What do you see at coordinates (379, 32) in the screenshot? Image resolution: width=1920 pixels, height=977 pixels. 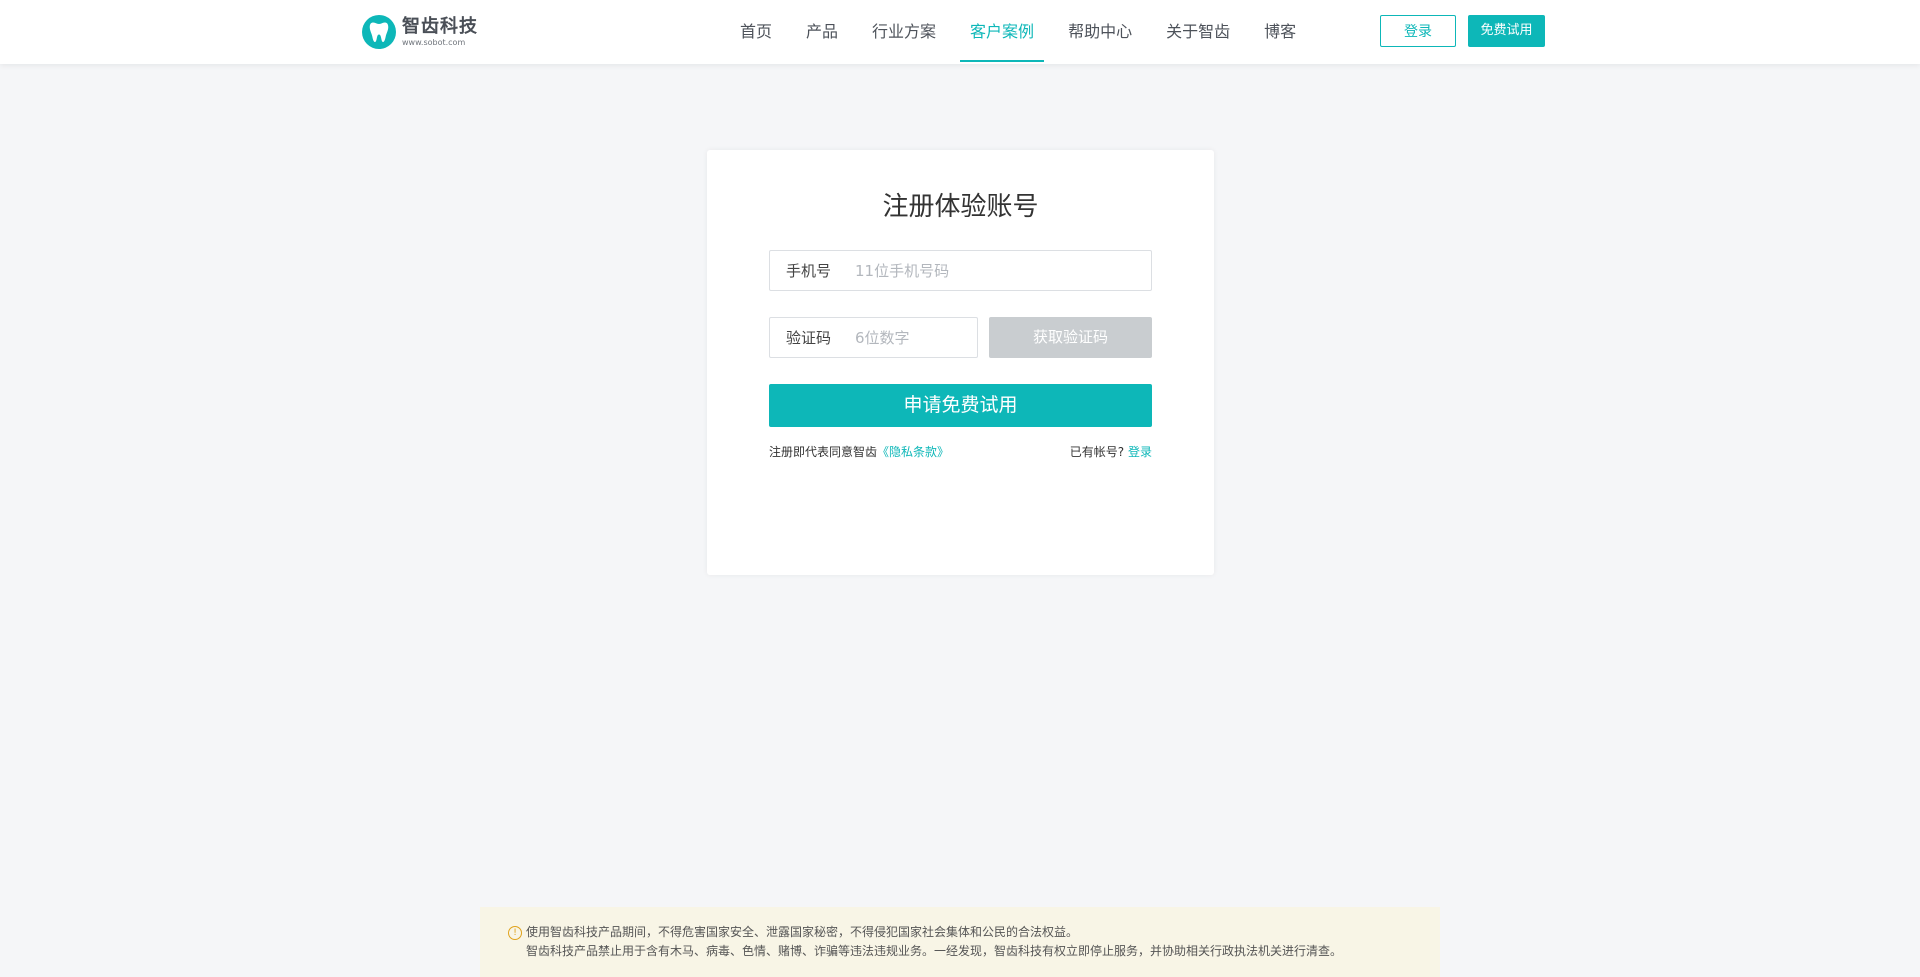 I see `tooth-logo-icon` at bounding box center [379, 32].